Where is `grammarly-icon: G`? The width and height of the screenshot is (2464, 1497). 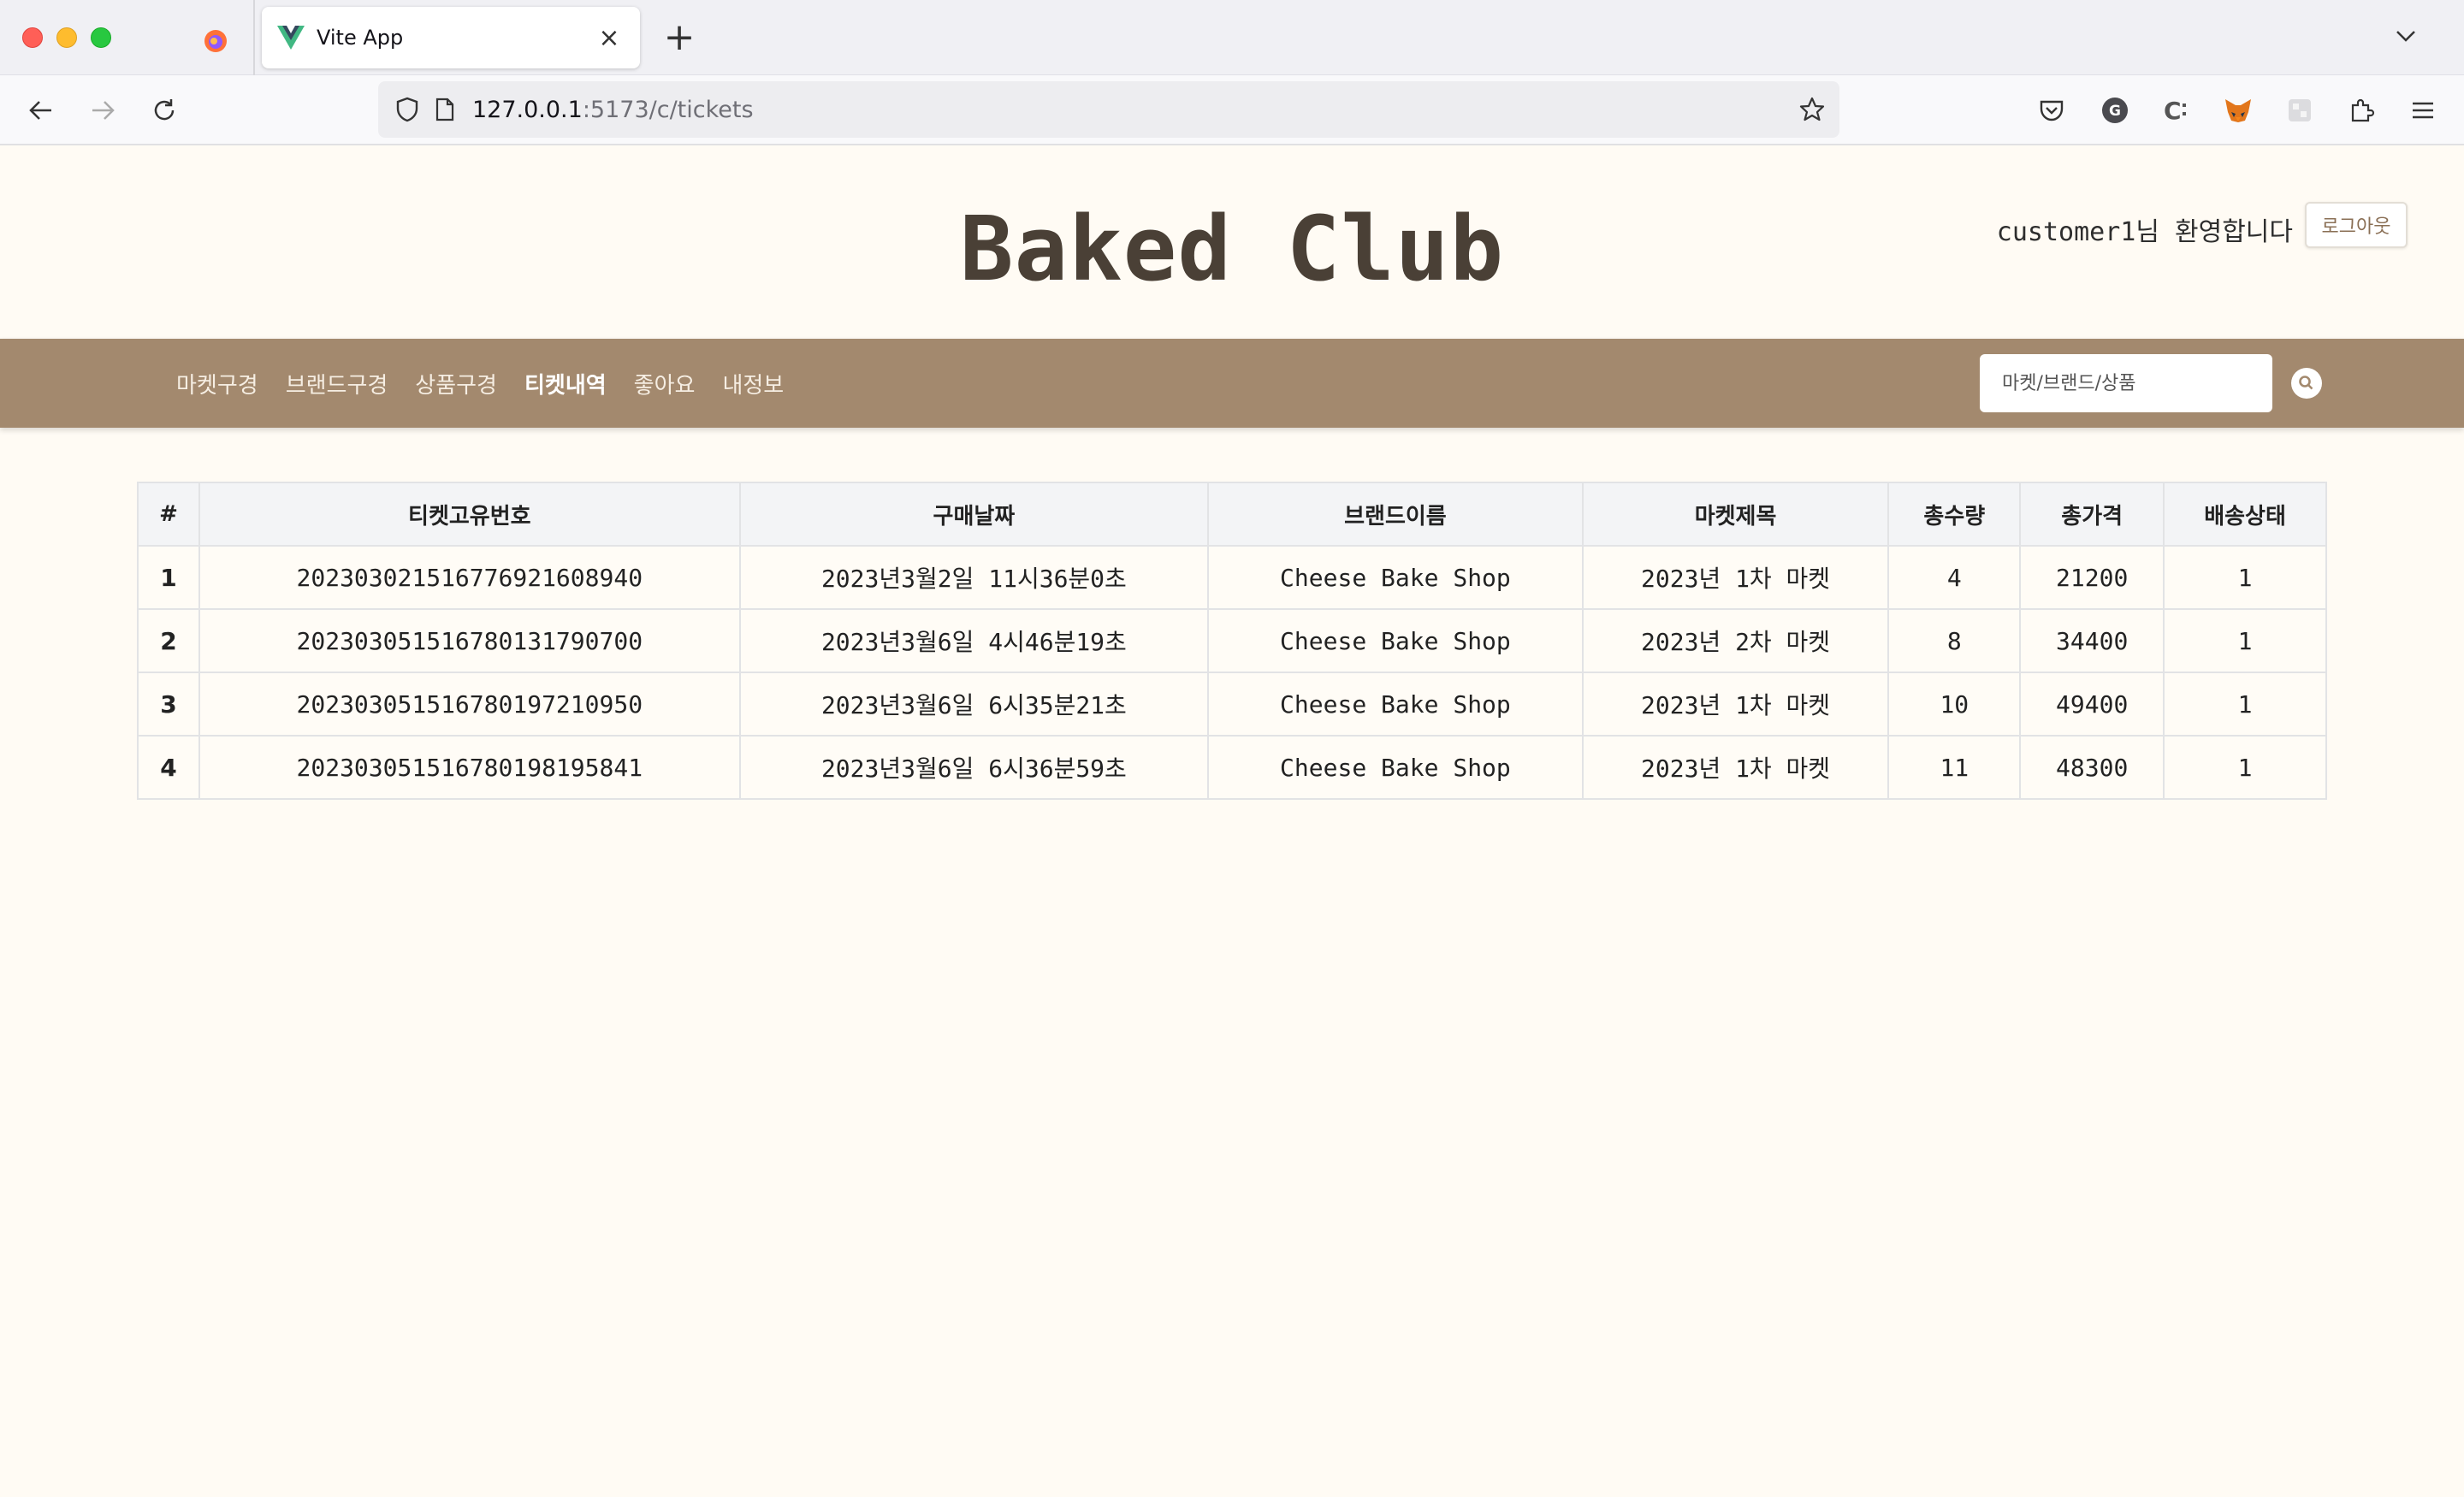
grammarly-icon: G is located at coordinates (2115, 110).